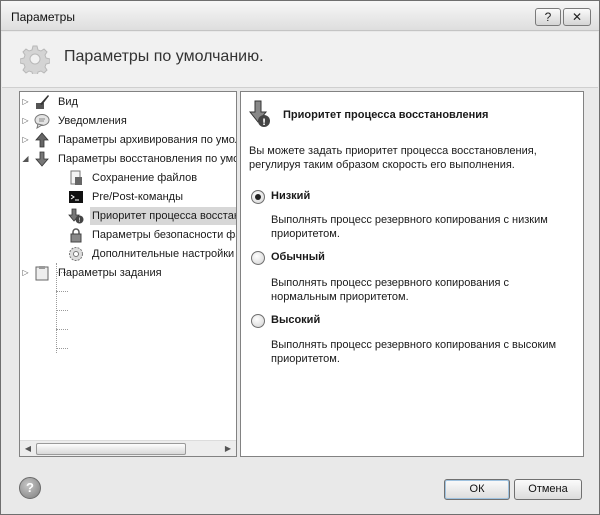 This screenshot has width=600, height=515. I want to click on tree-item-label: Параметры восстановления по умо, so click(147, 159).